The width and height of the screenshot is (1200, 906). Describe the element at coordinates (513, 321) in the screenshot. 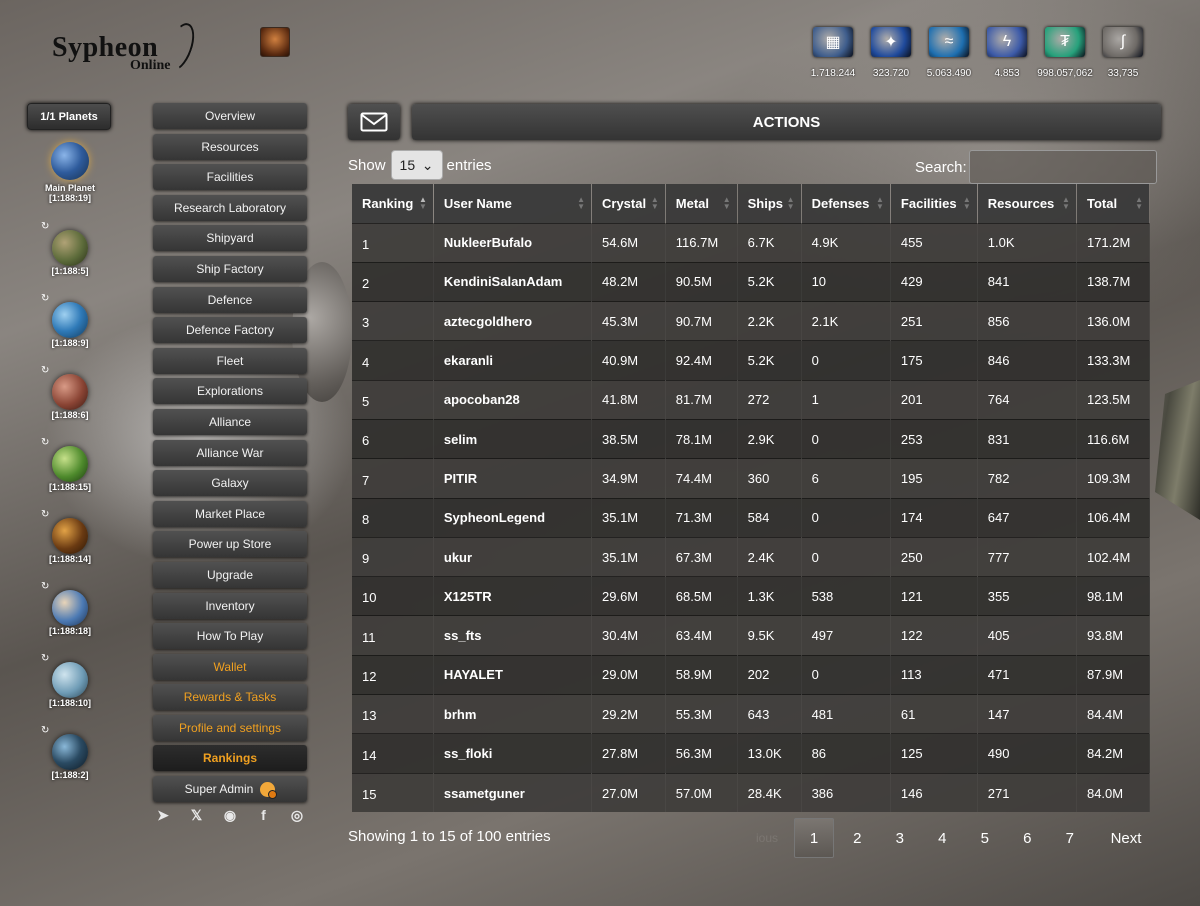

I see `user-name-cell: aztecgoldhero` at that location.